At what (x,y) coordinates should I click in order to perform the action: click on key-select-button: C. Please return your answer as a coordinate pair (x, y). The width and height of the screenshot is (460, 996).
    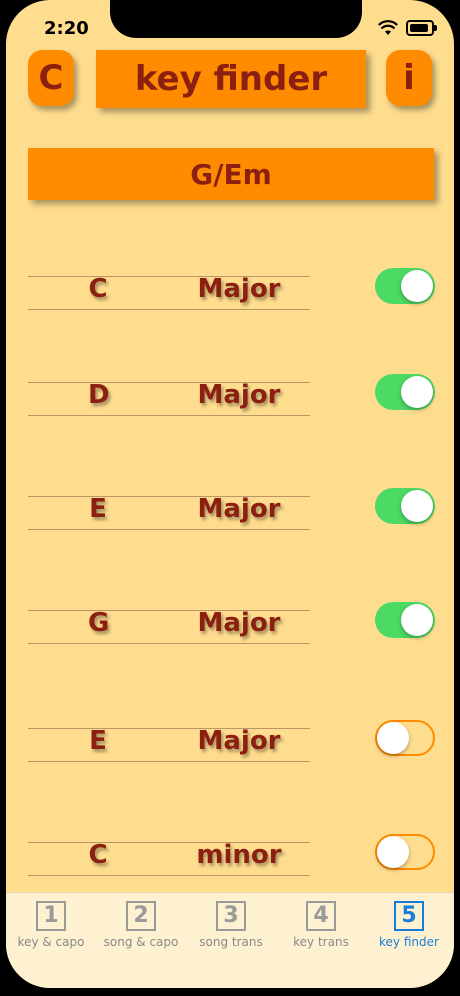
    Looking at the image, I should click on (51, 78).